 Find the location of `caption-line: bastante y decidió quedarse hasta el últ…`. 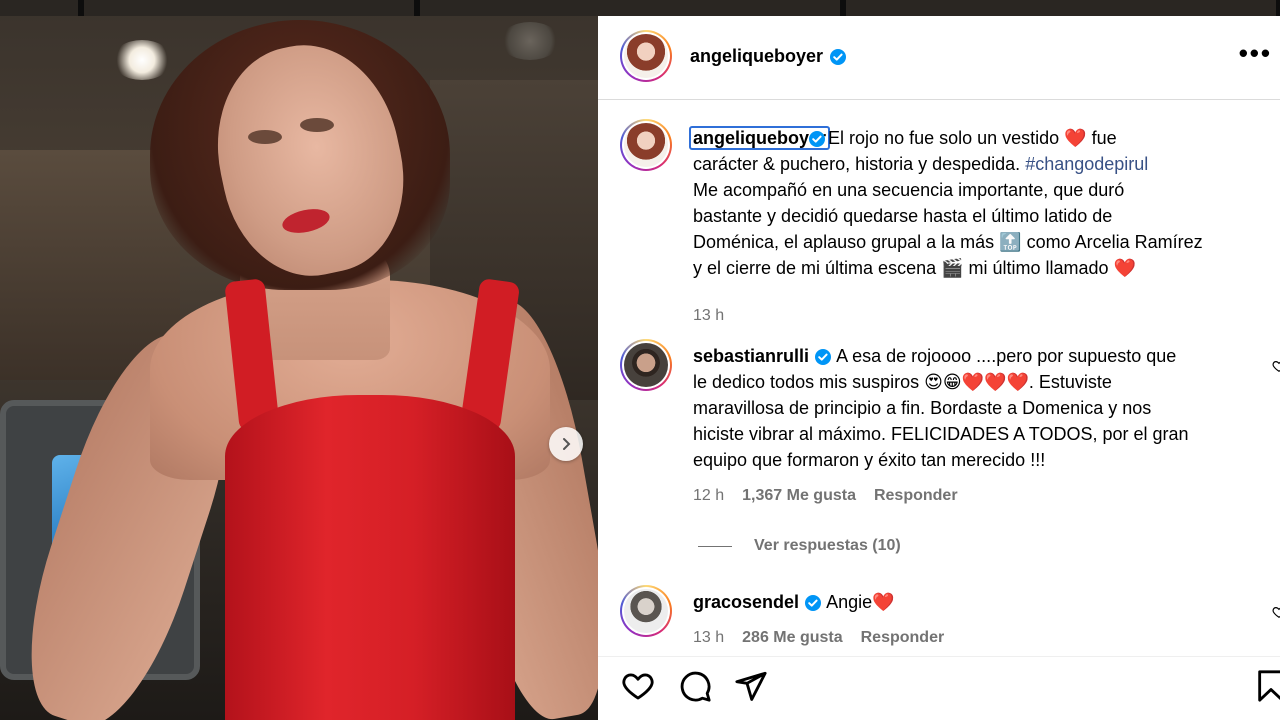

caption-line: bastante y decidió quedarse hasta el últ… is located at coordinates (903, 216).